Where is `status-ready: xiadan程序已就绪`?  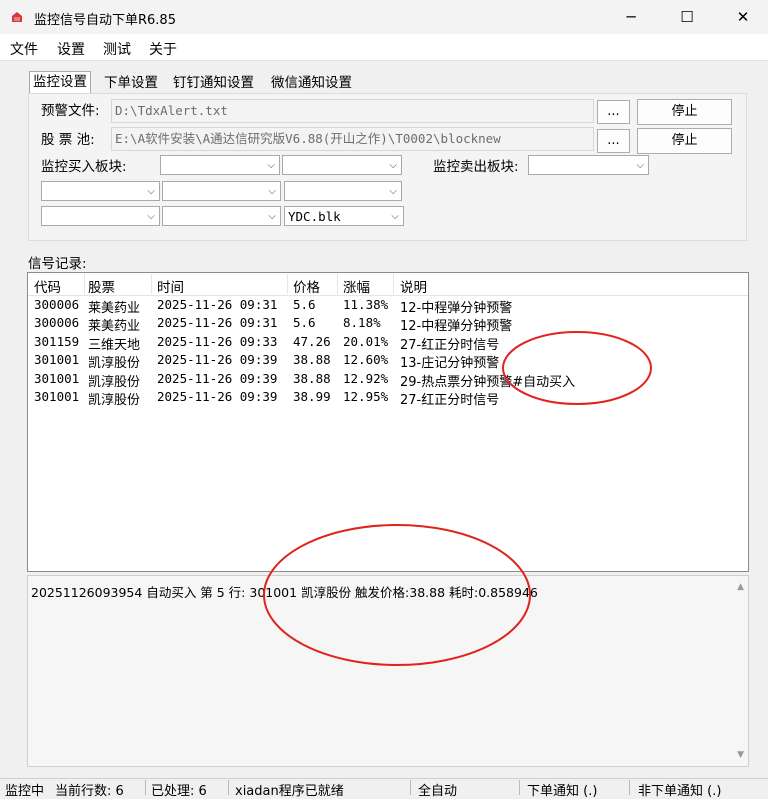 status-ready: xiadan程序已就绪 is located at coordinates (289, 791).